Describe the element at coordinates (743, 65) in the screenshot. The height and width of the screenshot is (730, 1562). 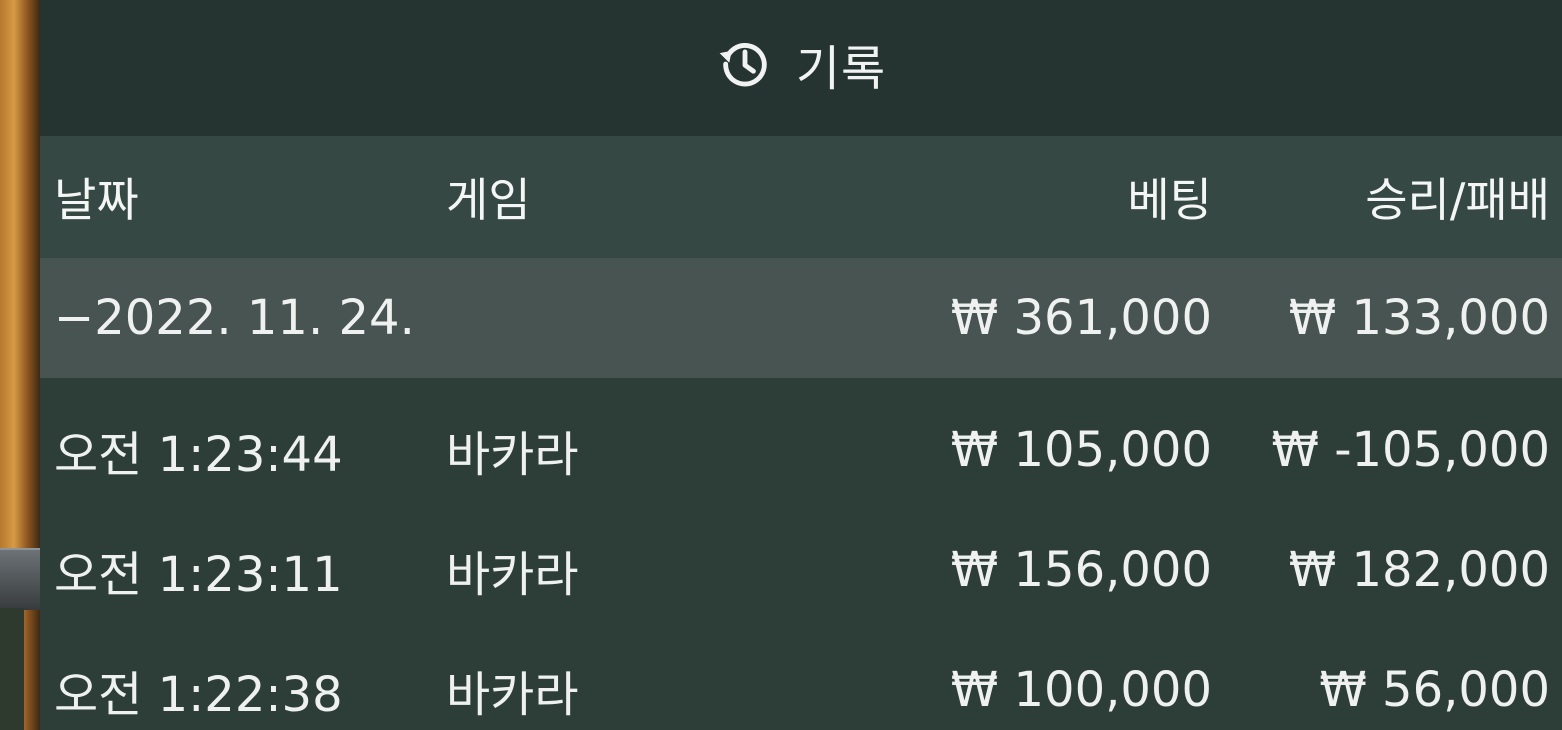
I see `history-icon` at that location.